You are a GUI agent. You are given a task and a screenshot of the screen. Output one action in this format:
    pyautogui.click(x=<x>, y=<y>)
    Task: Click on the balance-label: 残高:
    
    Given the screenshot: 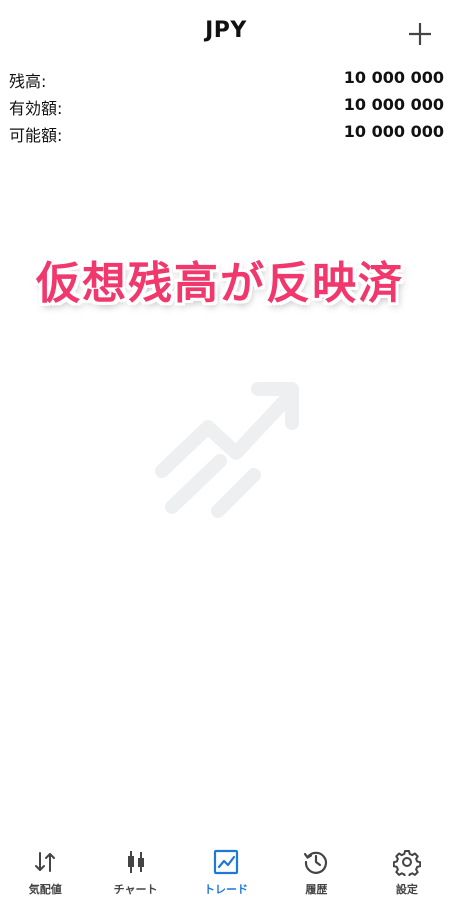 What is the action you would take?
    pyautogui.click(x=28, y=81)
    